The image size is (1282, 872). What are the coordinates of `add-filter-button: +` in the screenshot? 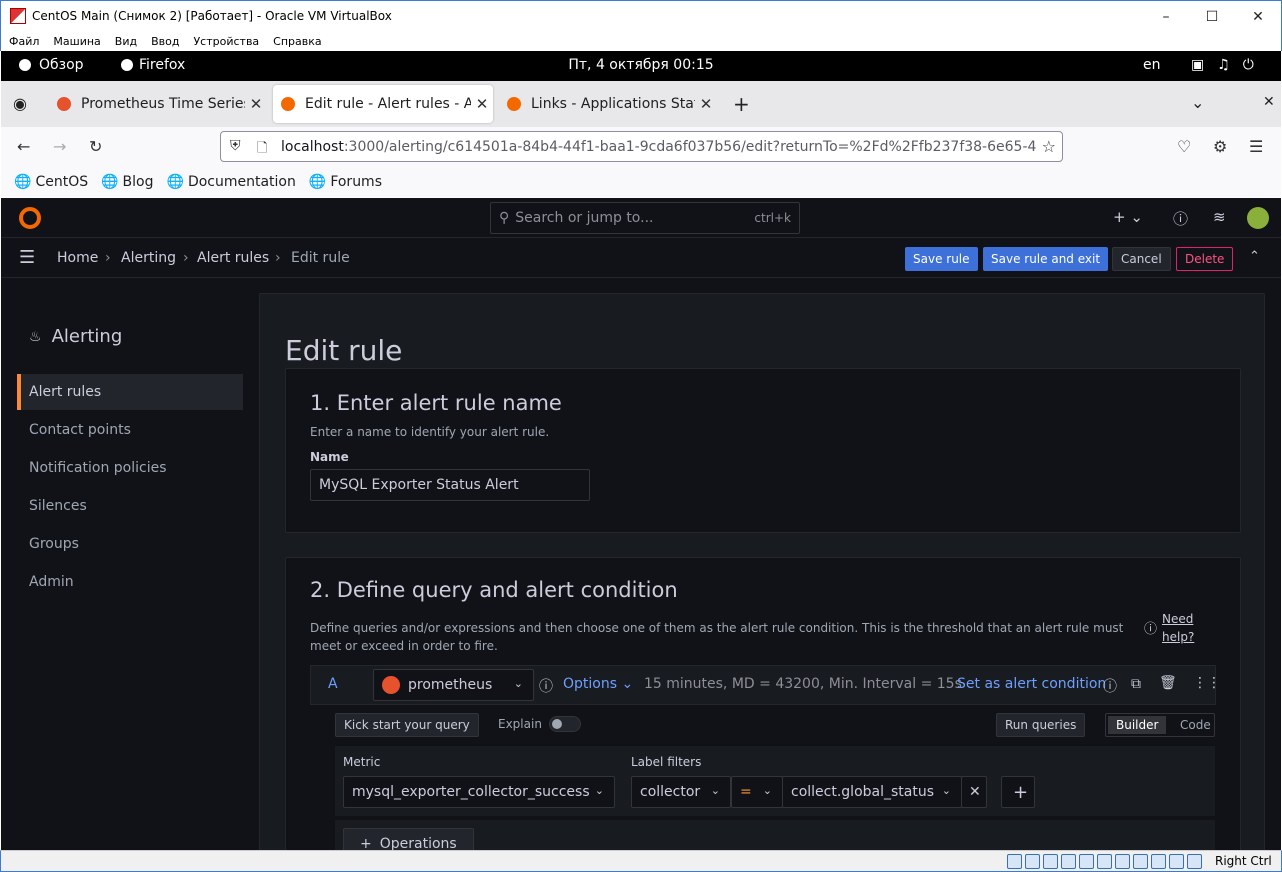 It's located at (1018, 792).